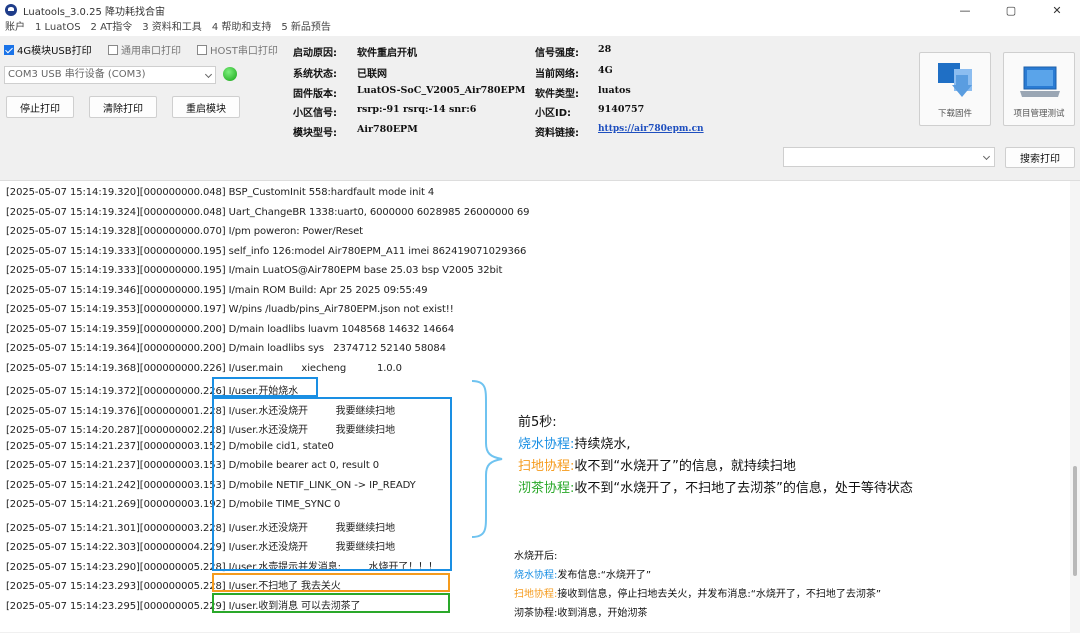 This screenshot has width=1080, height=633. I want to click on docs-label: 资料链接:, so click(557, 133).